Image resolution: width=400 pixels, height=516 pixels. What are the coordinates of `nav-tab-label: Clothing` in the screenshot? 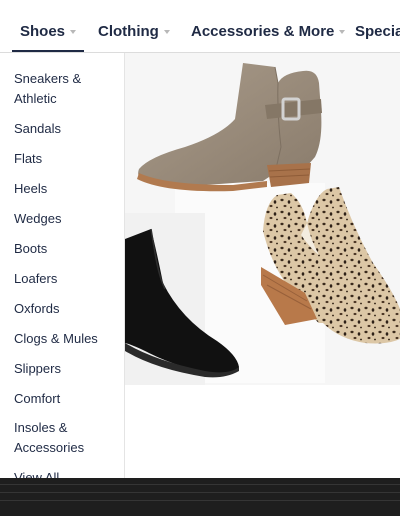 It's located at (128, 31).